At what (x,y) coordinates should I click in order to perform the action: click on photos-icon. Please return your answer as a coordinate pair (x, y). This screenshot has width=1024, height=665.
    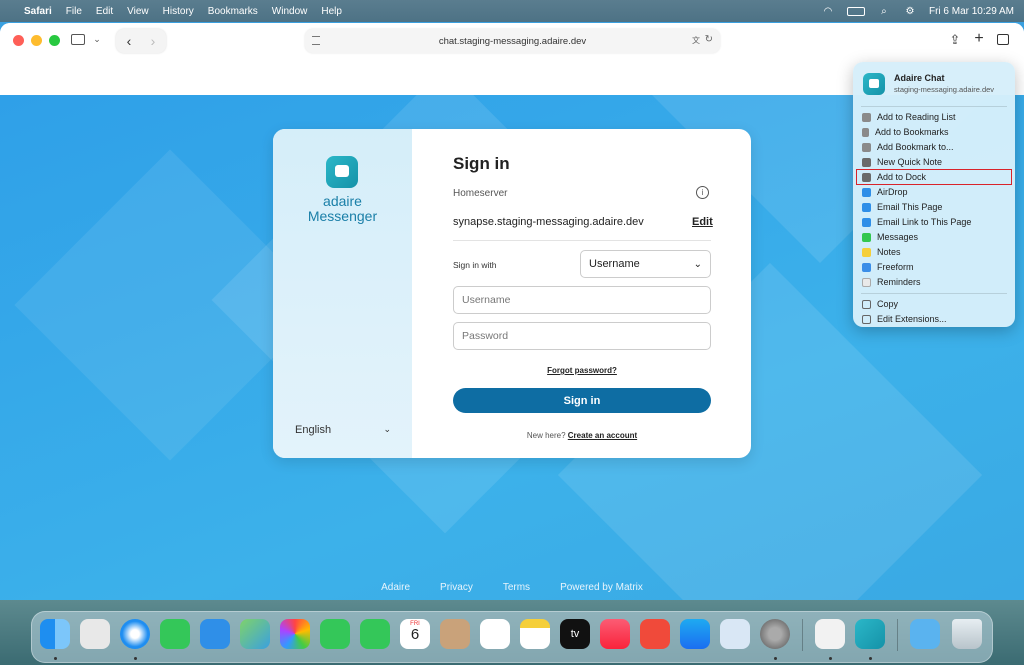
    Looking at the image, I should click on (295, 634).